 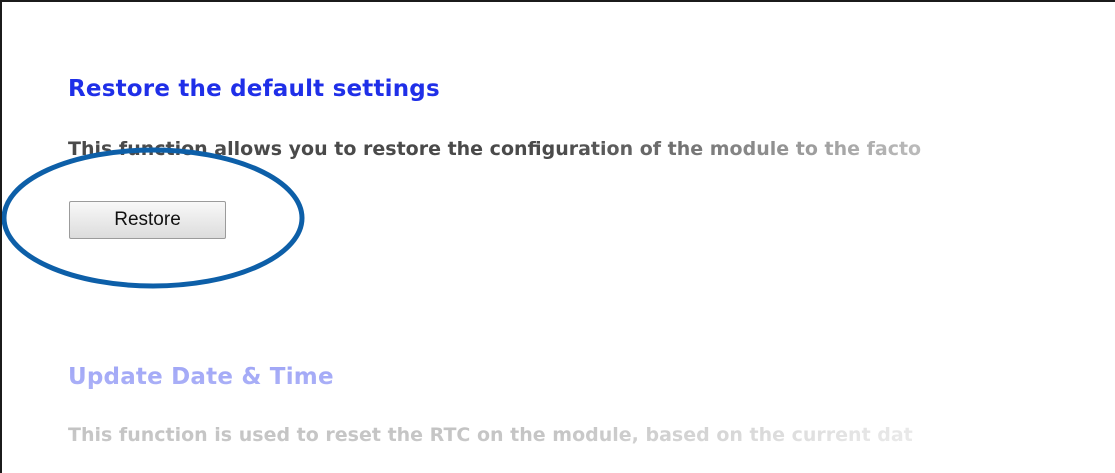 What do you see at coordinates (254, 89) in the screenshot?
I see `restore-defaults-heading: Restore the default settings` at bounding box center [254, 89].